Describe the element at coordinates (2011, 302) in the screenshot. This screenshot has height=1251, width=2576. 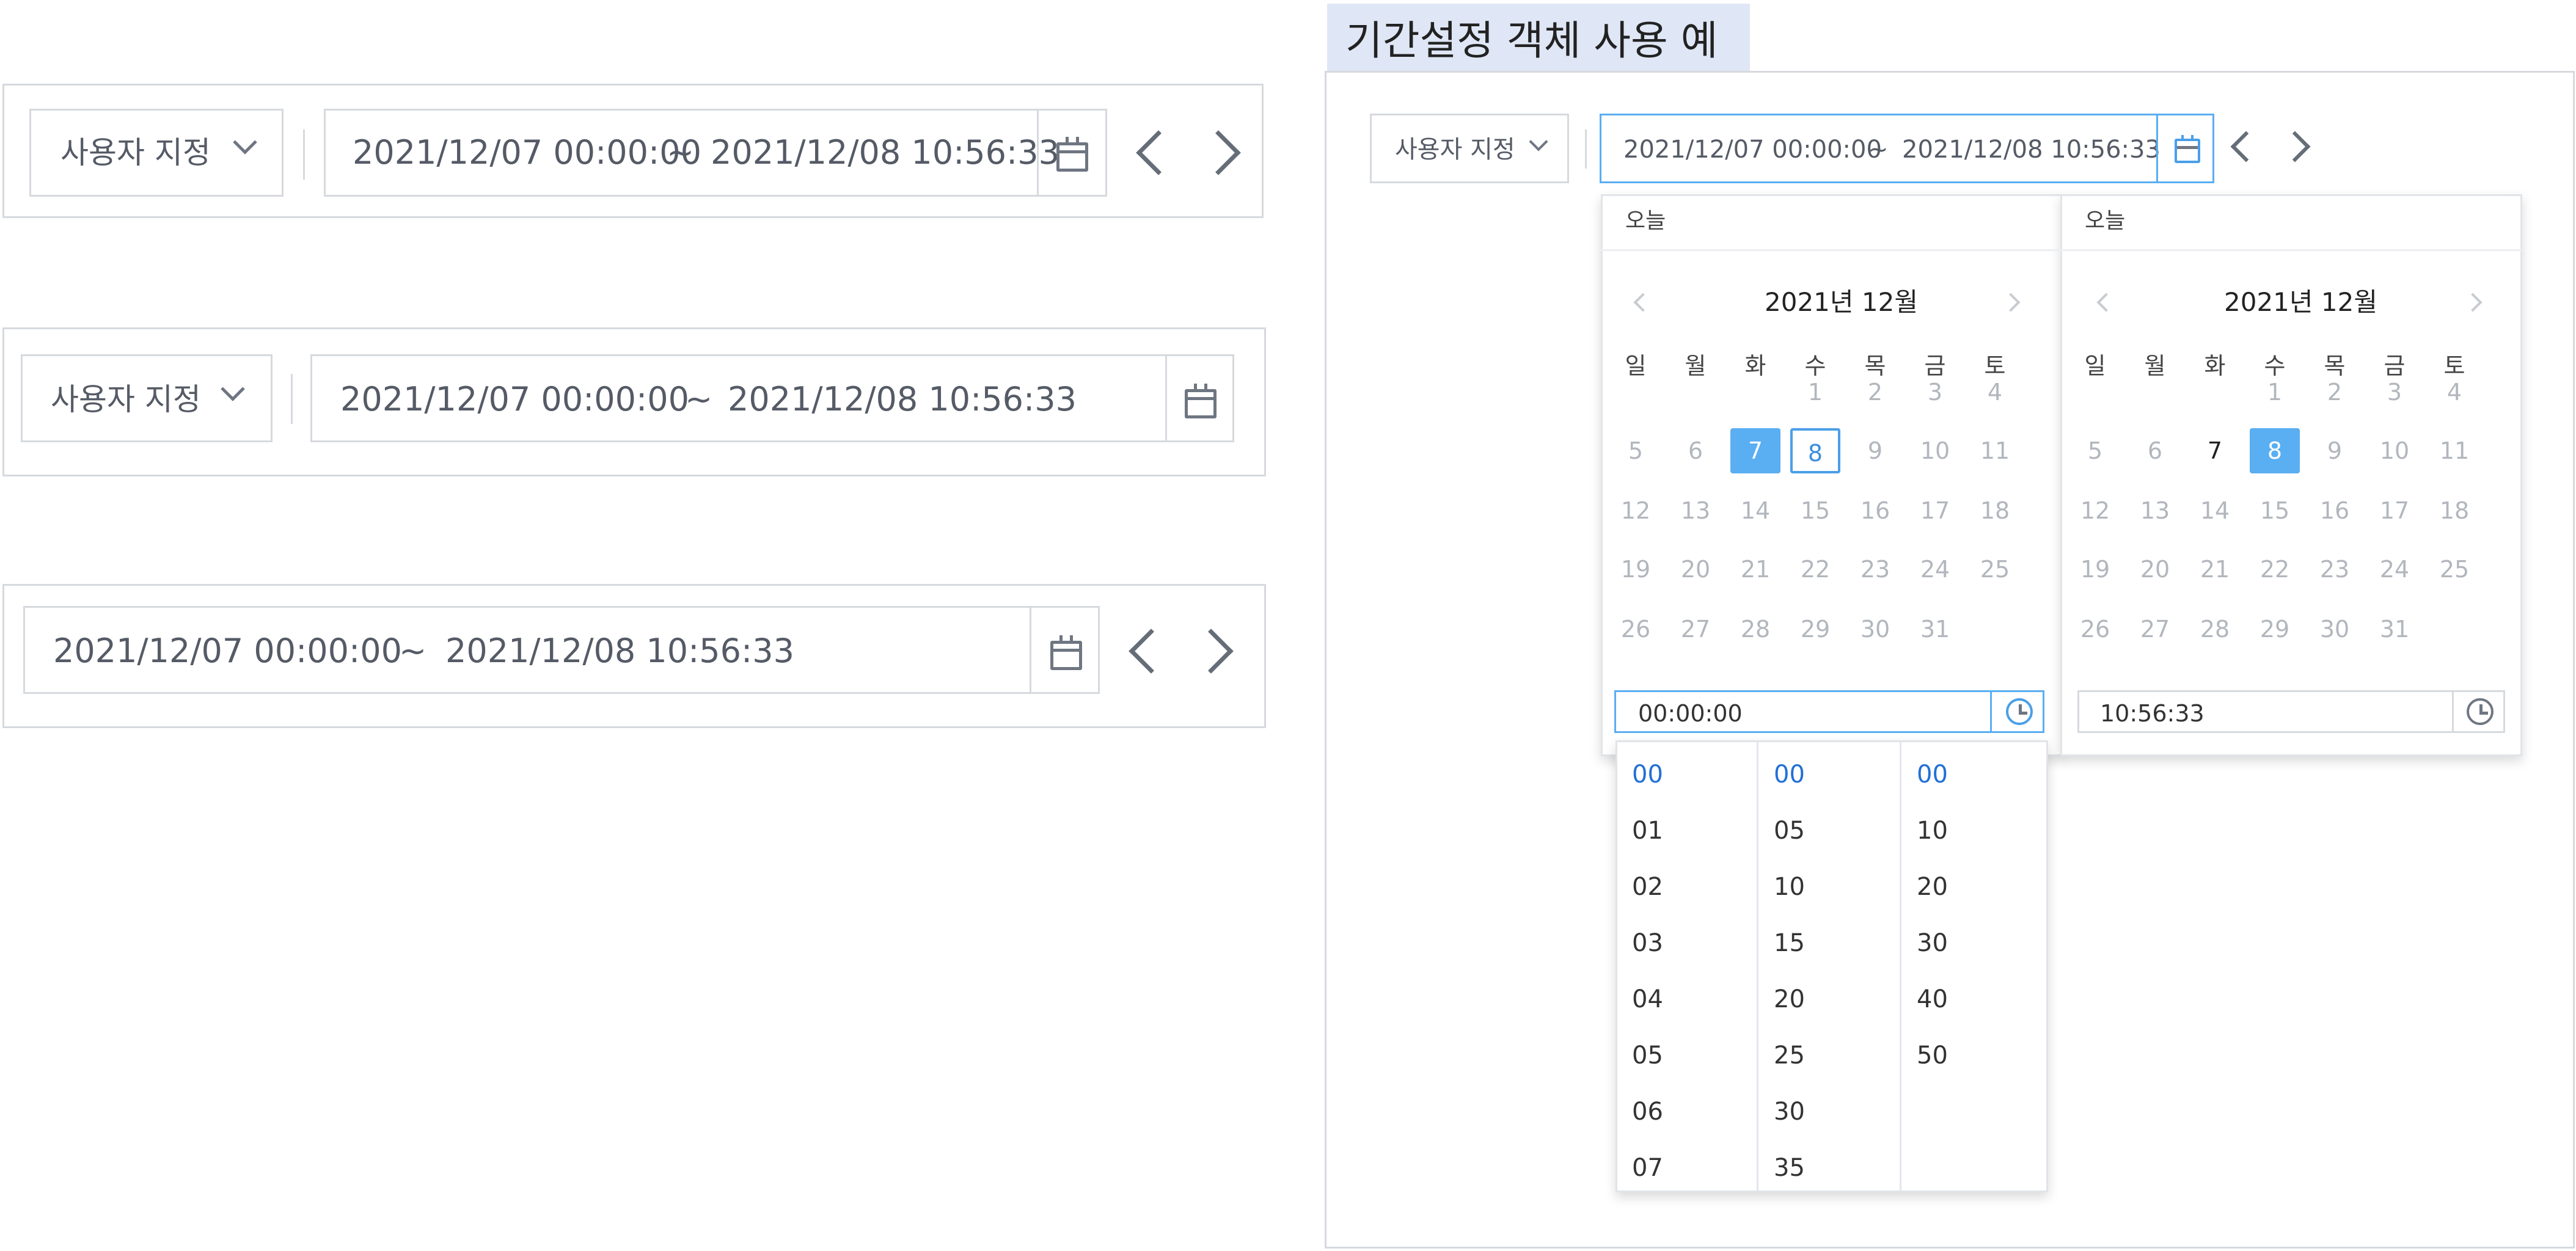
I see `chevron-right-icon` at that location.